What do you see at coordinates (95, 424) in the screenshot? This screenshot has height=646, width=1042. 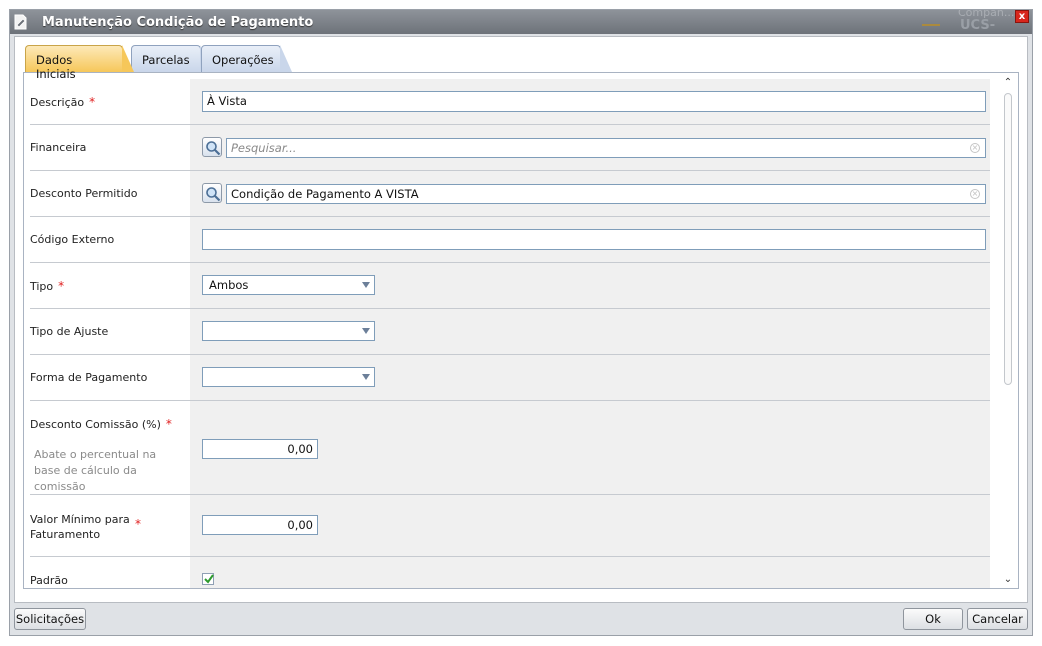 I see `desconto-comissao-label-text: Desconto Comissão (%)` at bounding box center [95, 424].